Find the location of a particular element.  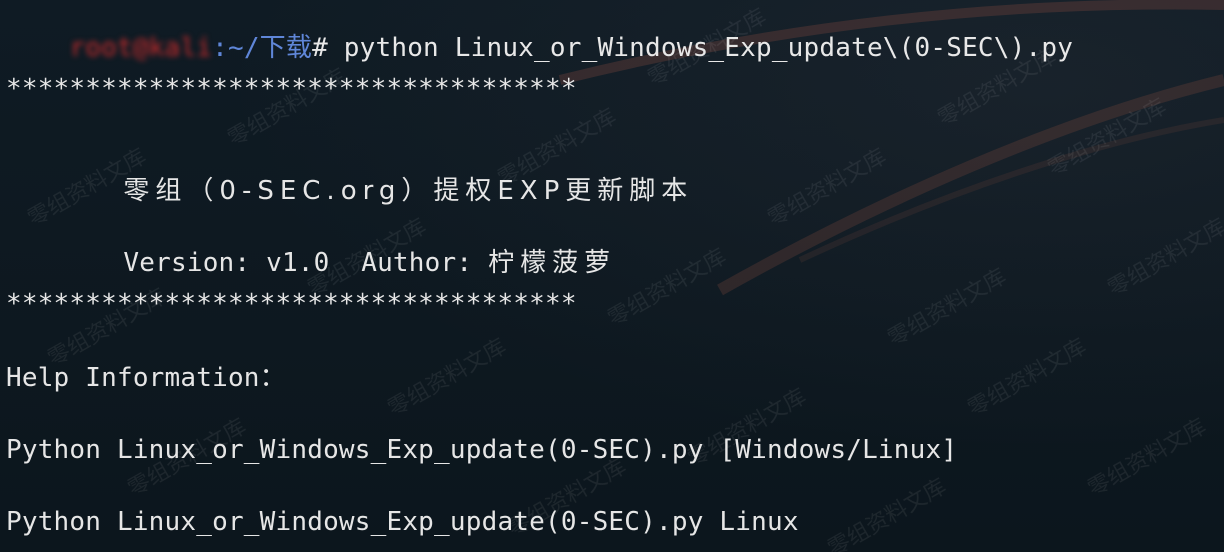

prompt-symbol: # is located at coordinates (320, 48).